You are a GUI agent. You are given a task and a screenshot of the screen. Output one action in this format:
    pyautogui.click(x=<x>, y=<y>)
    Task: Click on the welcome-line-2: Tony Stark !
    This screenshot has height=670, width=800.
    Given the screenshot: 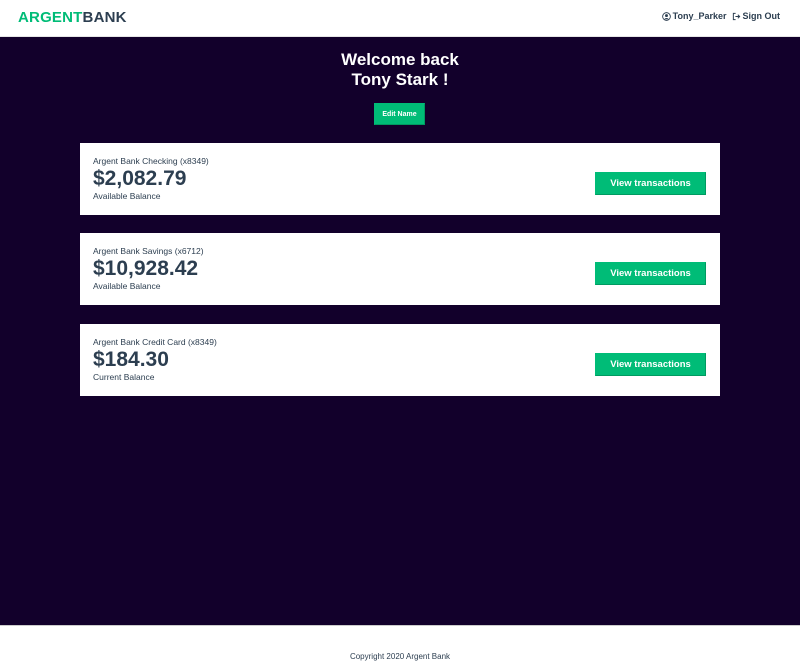 What is the action you would take?
    pyautogui.click(x=400, y=79)
    